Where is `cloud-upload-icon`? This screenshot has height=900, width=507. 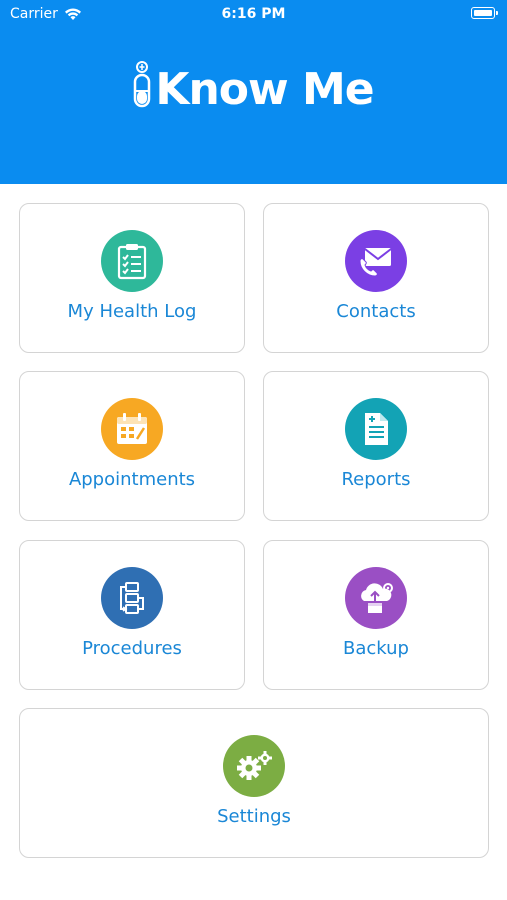 cloud-upload-icon is located at coordinates (376, 598).